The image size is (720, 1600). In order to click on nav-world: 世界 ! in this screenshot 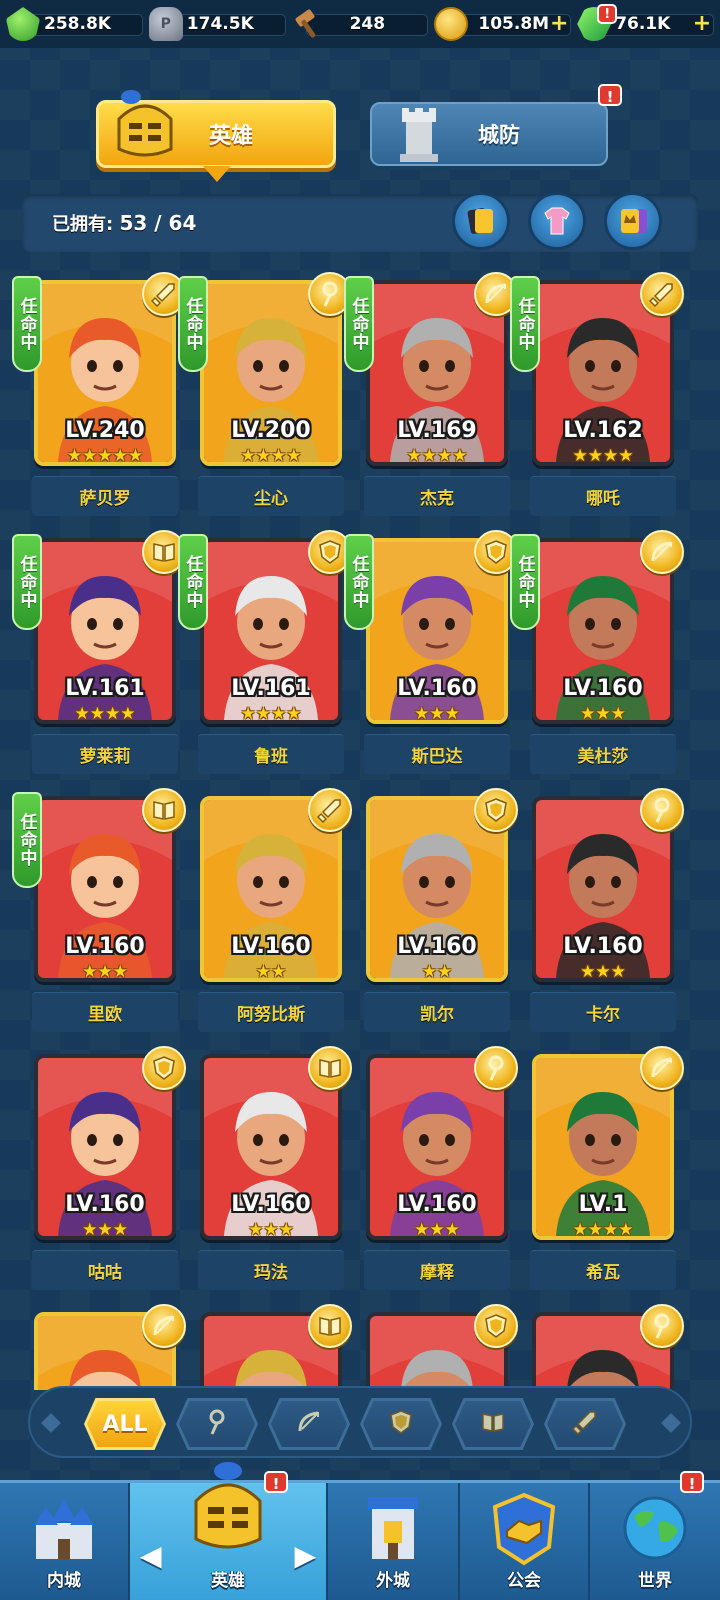, I will do `click(655, 1535)`.